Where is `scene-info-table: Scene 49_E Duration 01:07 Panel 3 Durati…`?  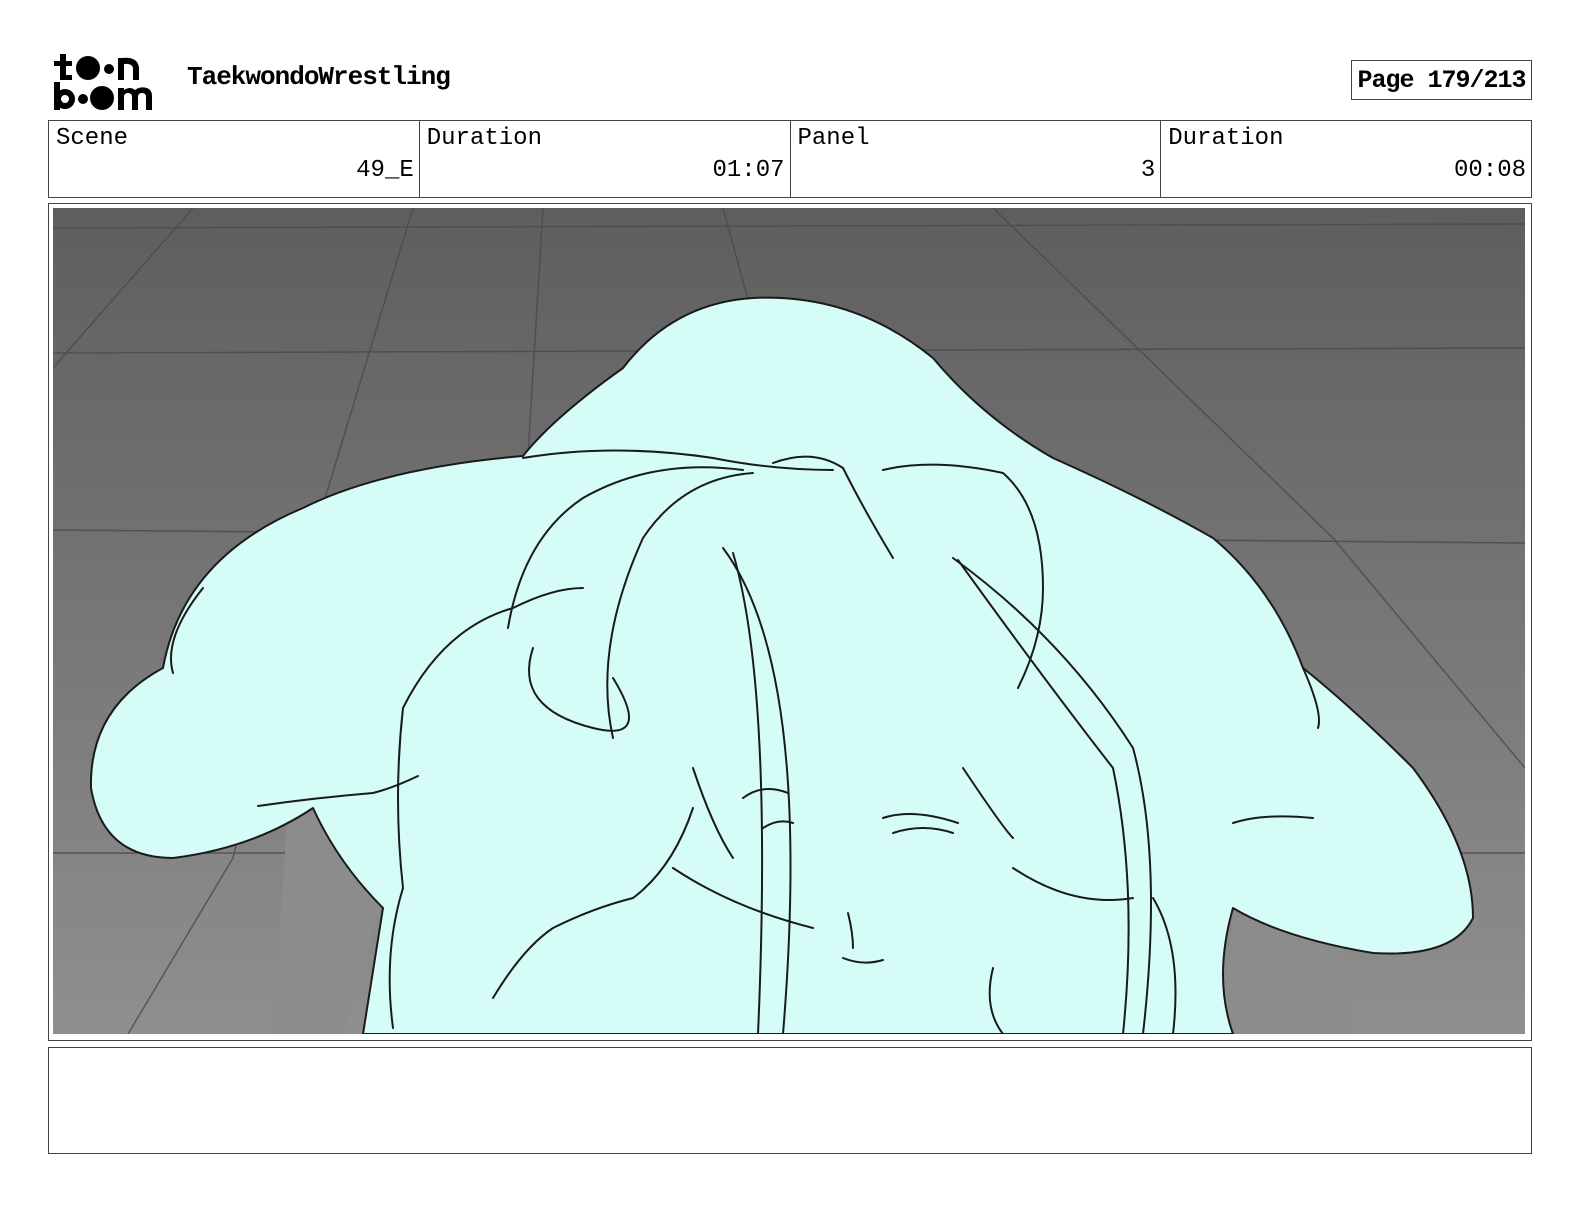
scene-info-table: Scene 49_E Duration 01:07 Panel 3 Durati… is located at coordinates (790, 159).